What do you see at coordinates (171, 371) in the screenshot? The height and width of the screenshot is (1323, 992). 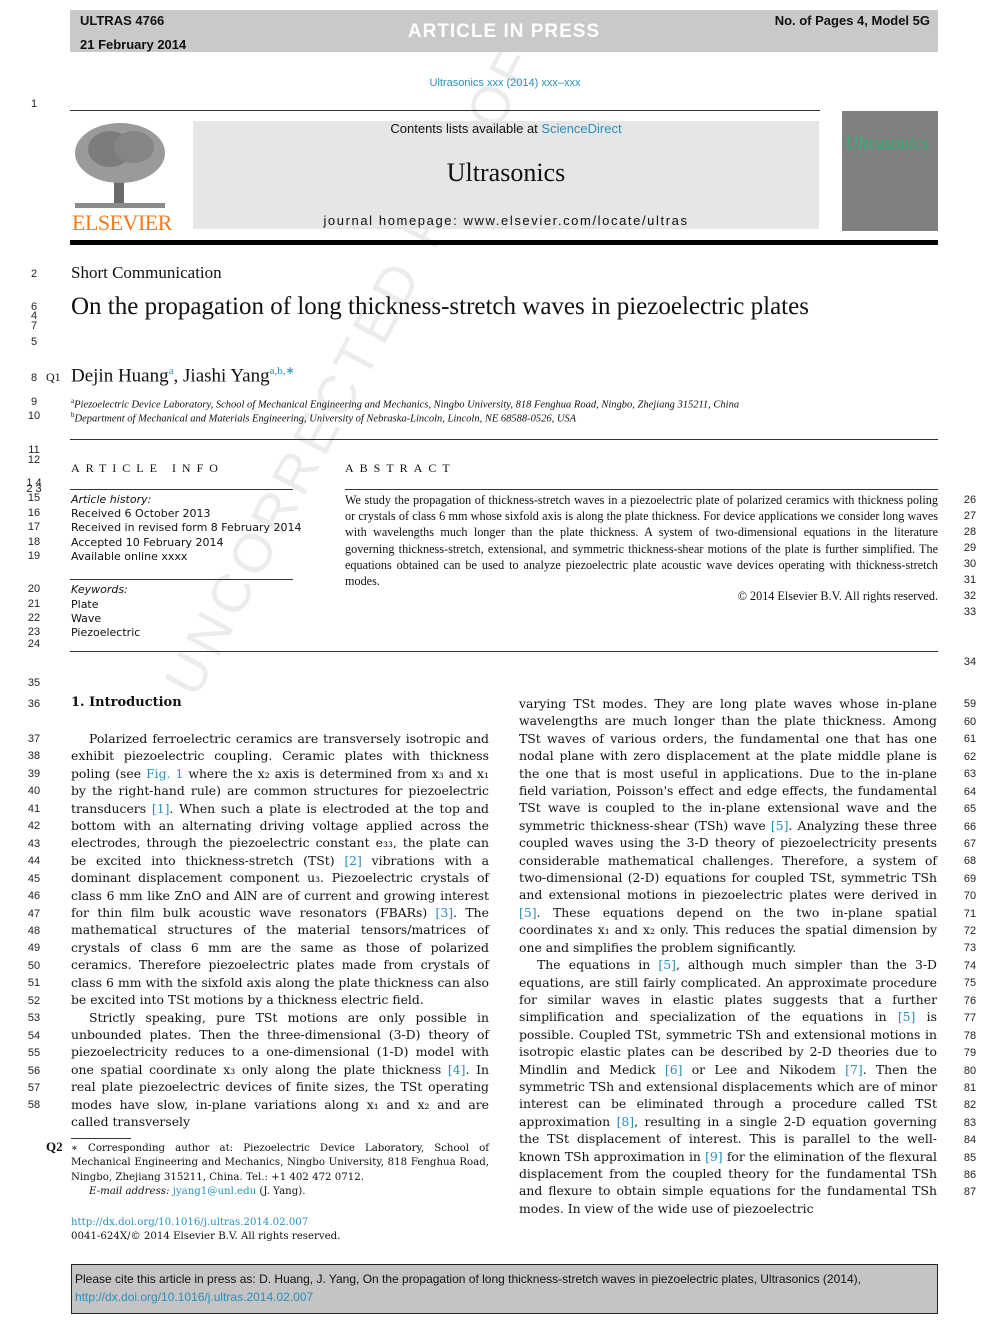 I see `author-affil-marker: a` at bounding box center [171, 371].